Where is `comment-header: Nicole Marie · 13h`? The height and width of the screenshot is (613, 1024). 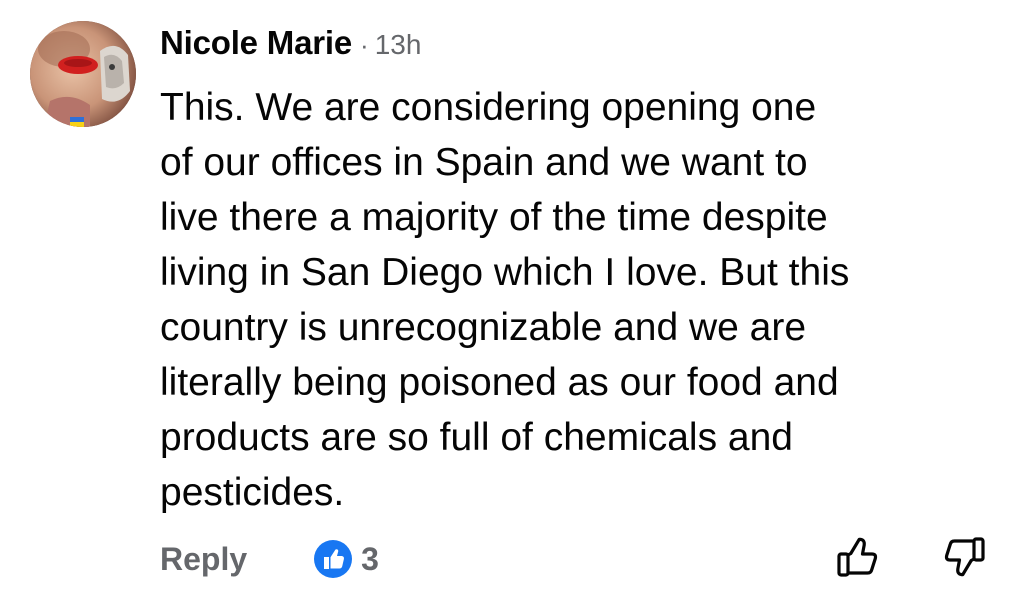
comment-header: Nicole Marie · 13h is located at coordinates (290, 49).